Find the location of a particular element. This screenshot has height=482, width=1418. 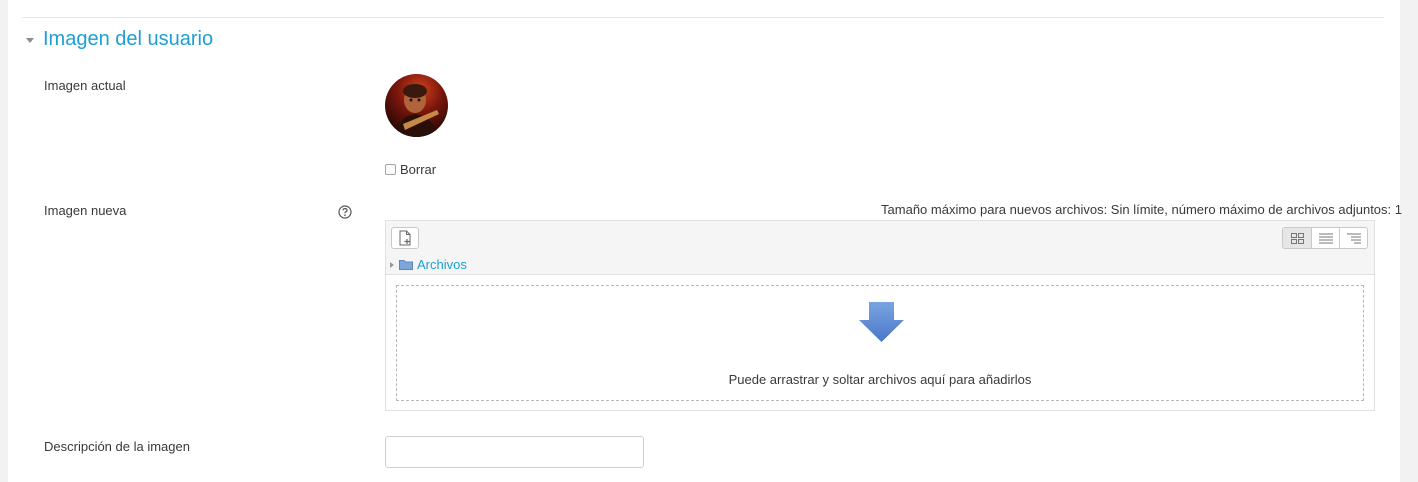

folder-icon is located at coordinates (406, 265).